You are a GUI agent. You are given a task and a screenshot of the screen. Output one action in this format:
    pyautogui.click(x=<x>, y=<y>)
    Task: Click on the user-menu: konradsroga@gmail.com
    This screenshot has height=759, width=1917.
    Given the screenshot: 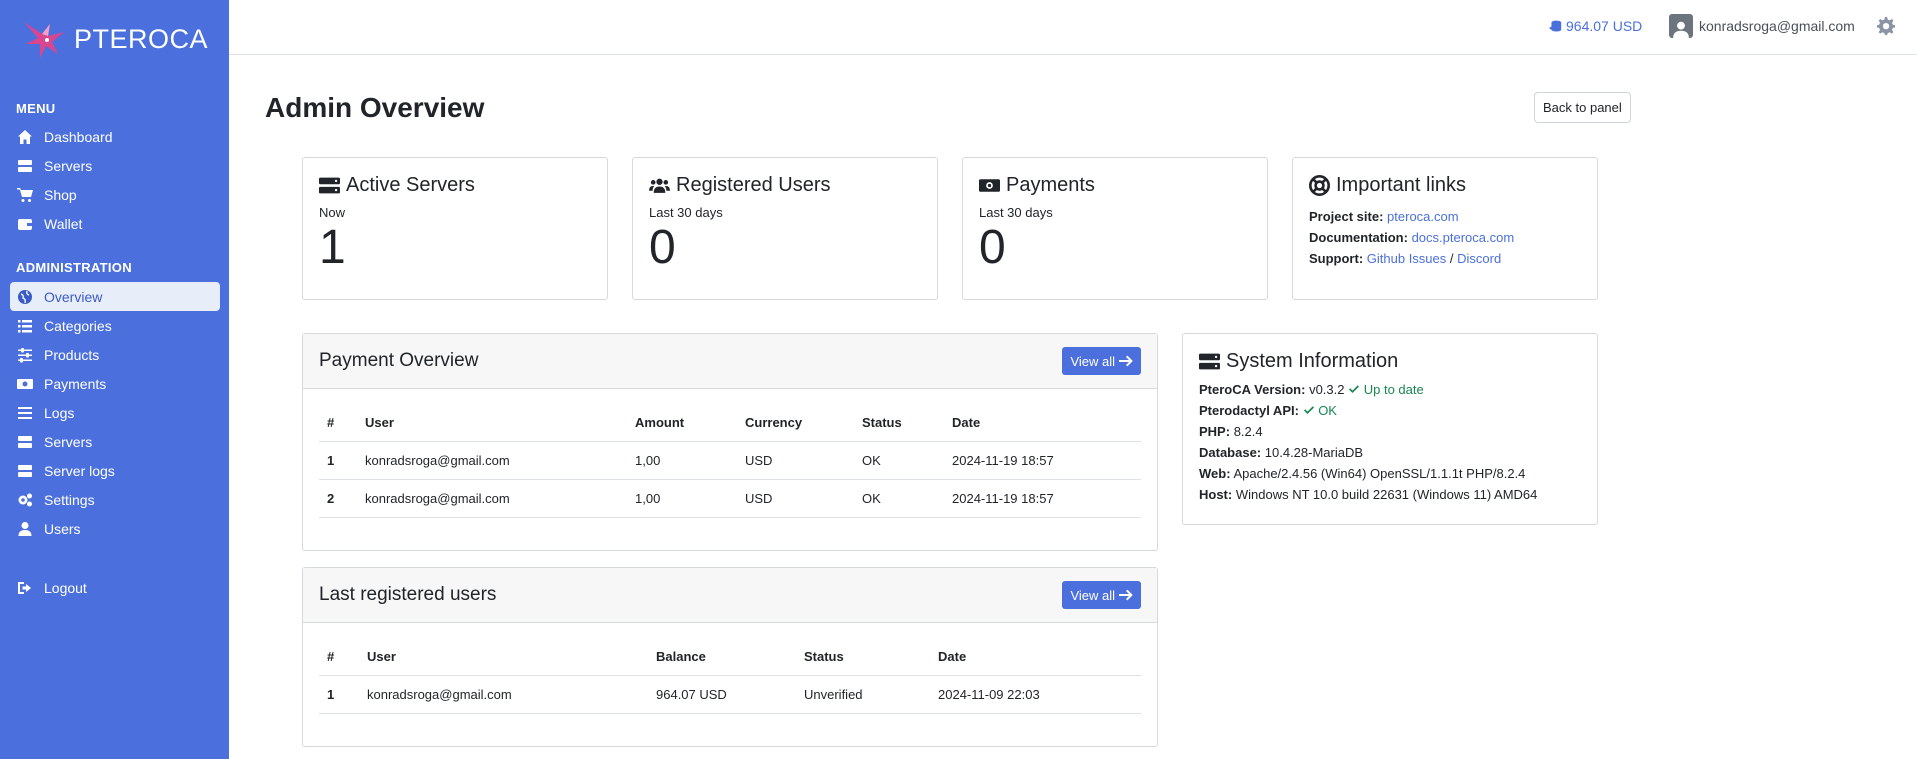 What is the action you would take?
    pyautogui.click(x=1762, y=26)
    